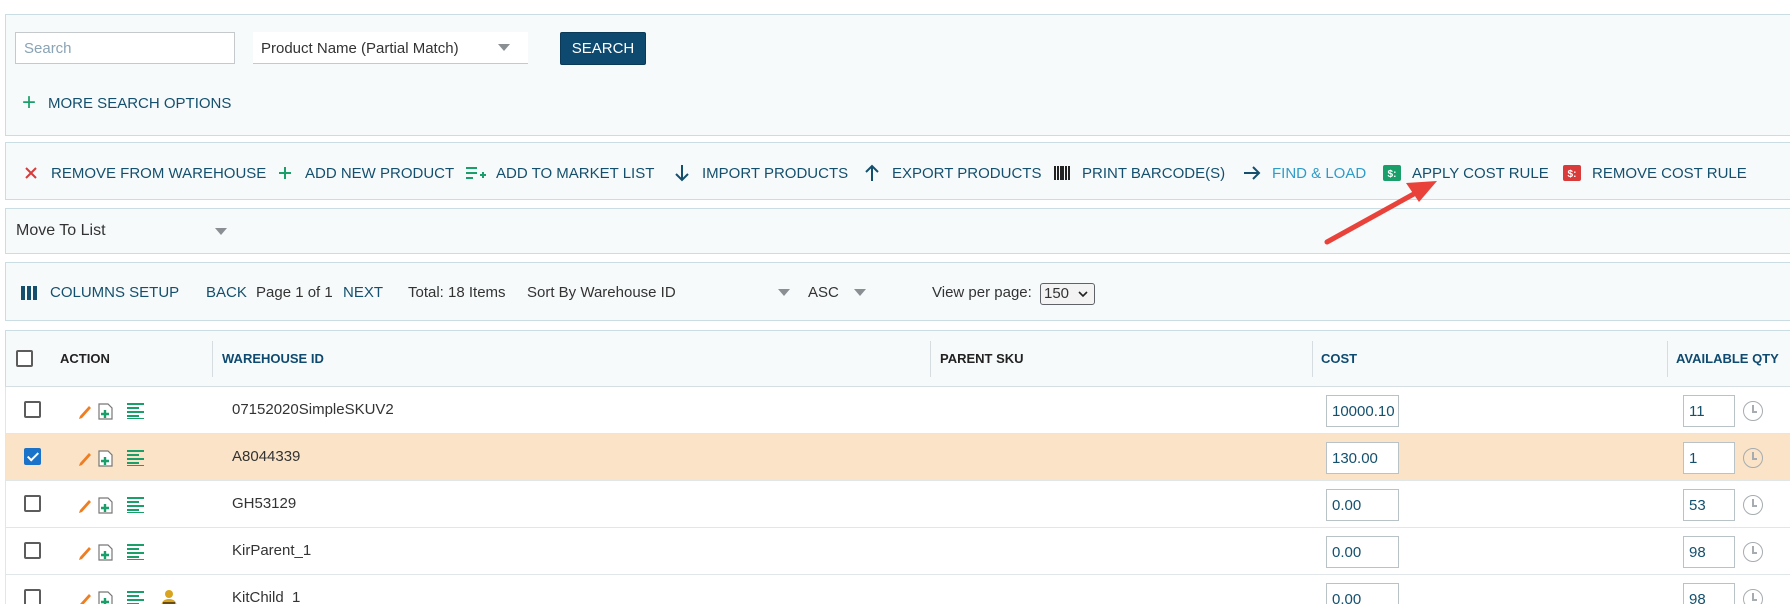  Describe the element at coordinates (266, 596) in the screenshot. I see `warehouse-id-cell: KitChild_1` at that location.